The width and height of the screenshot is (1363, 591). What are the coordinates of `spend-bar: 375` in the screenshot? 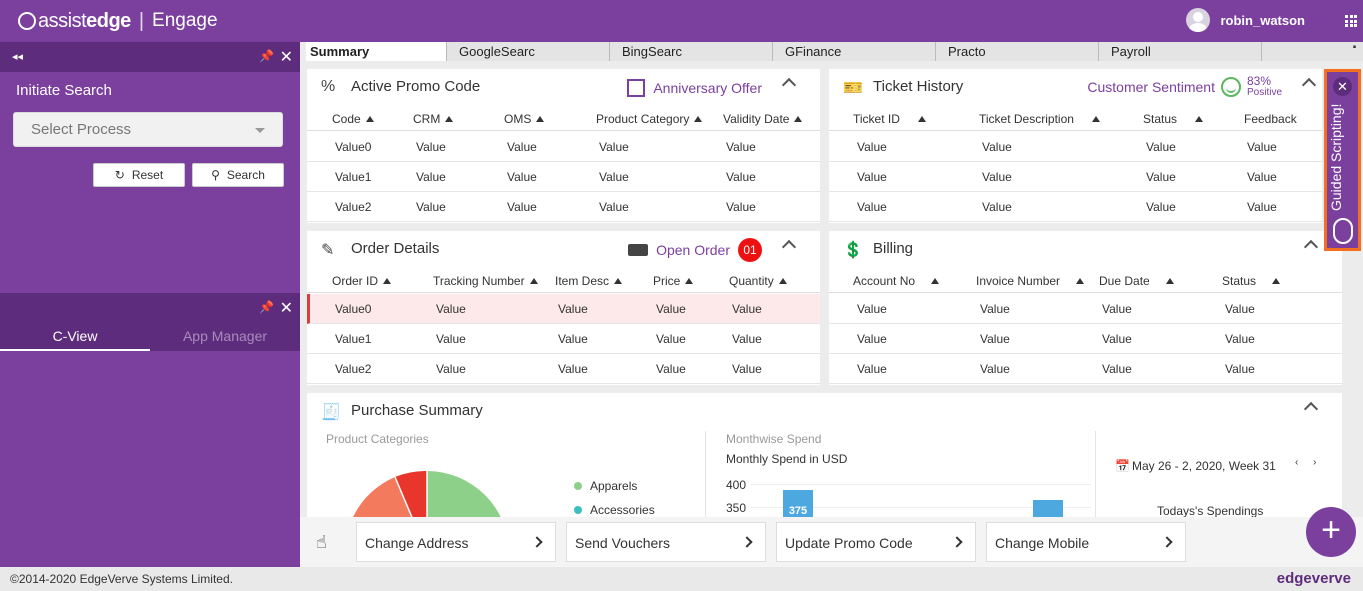 It's located at (798, 503).